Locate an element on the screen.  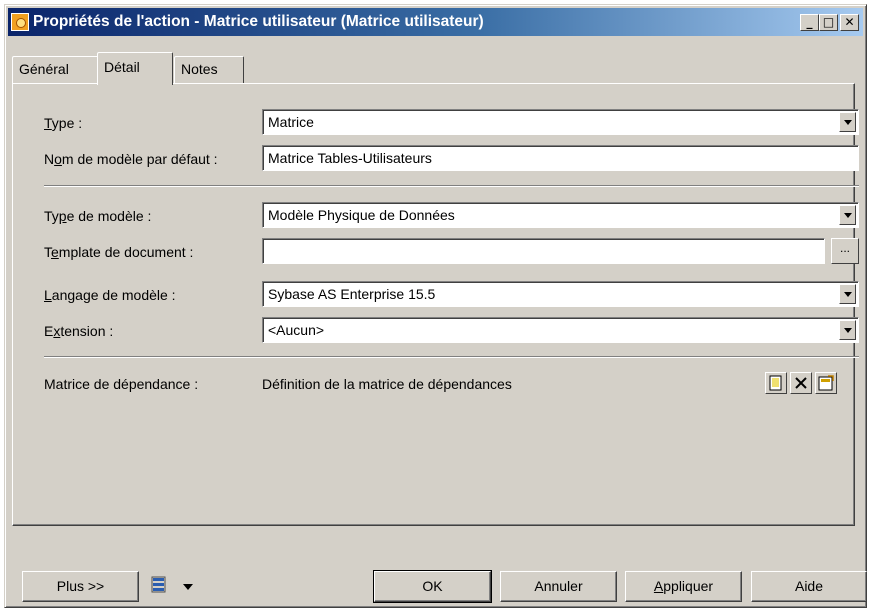
apply-button: Appliquer is located at coordinates (683, 586).